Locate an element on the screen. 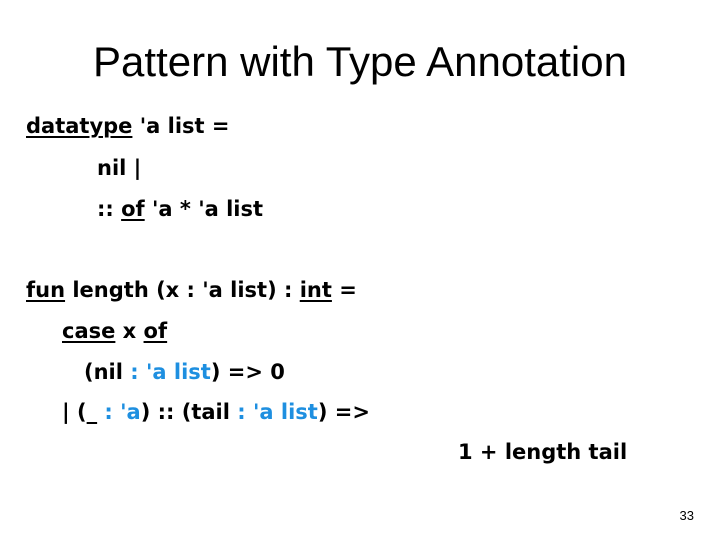 The height and width of the screenshot is (540, 720). datatype-line-1: datatype 'a list = is located at coordinates (128, 126).